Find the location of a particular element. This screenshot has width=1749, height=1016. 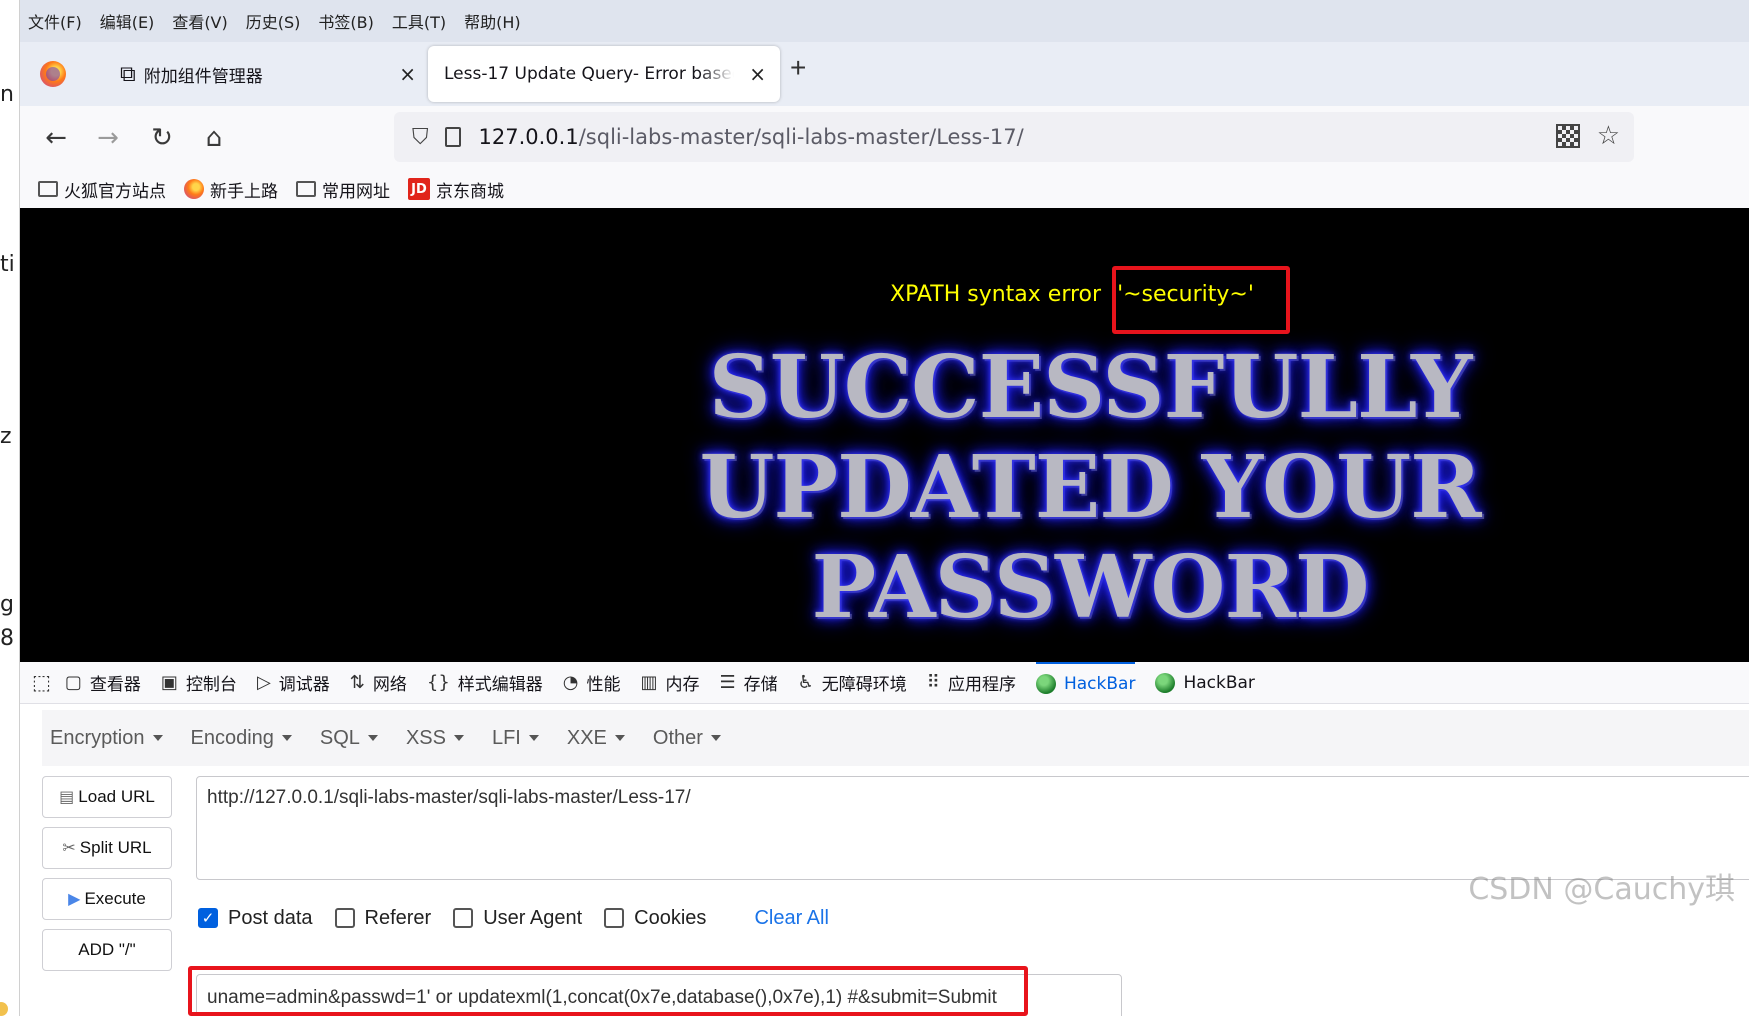

element-picker-icon: ⬚ is located at coordinates (41, 682).